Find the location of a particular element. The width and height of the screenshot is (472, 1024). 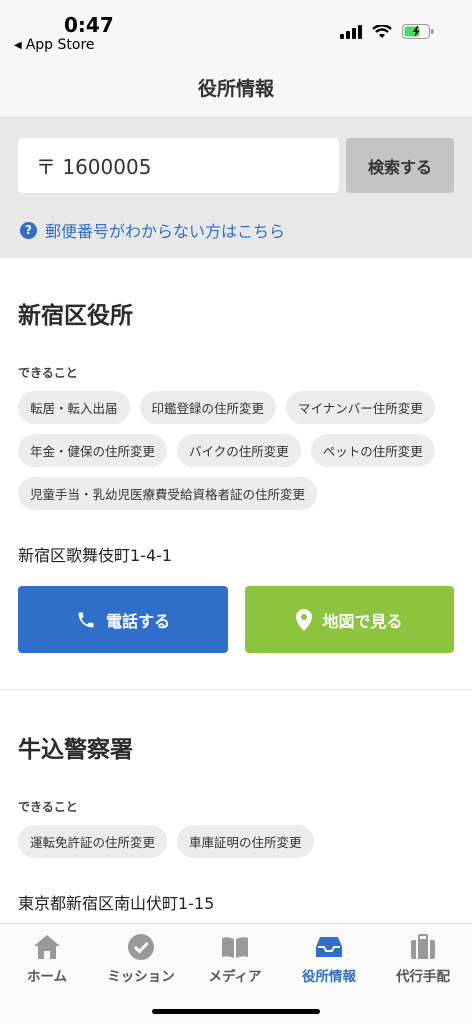

office-address: 新宿区歌舞伎町1-4-1 is located at coordinates (95, 555).